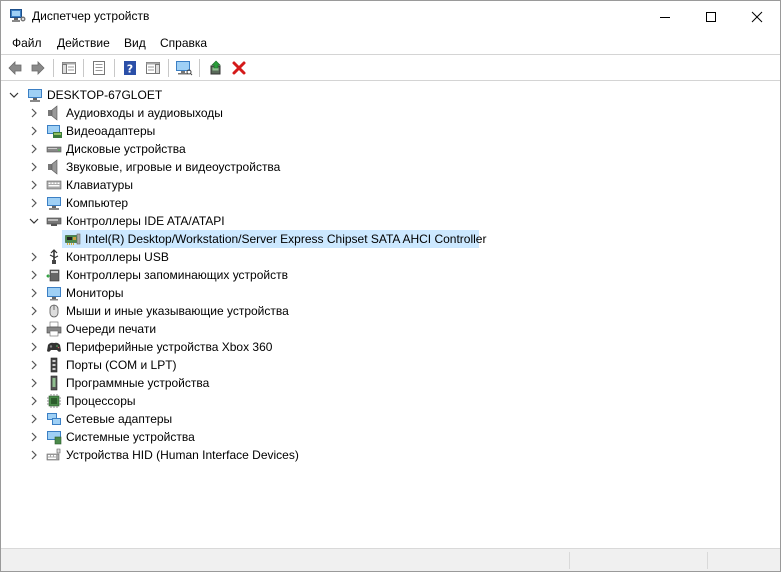 The width and height of the screenshot is (781, 572). Describe the element at coordinates (390, 383) in the screenshot. I see `tree-category-row: Программные устройства` at that location.